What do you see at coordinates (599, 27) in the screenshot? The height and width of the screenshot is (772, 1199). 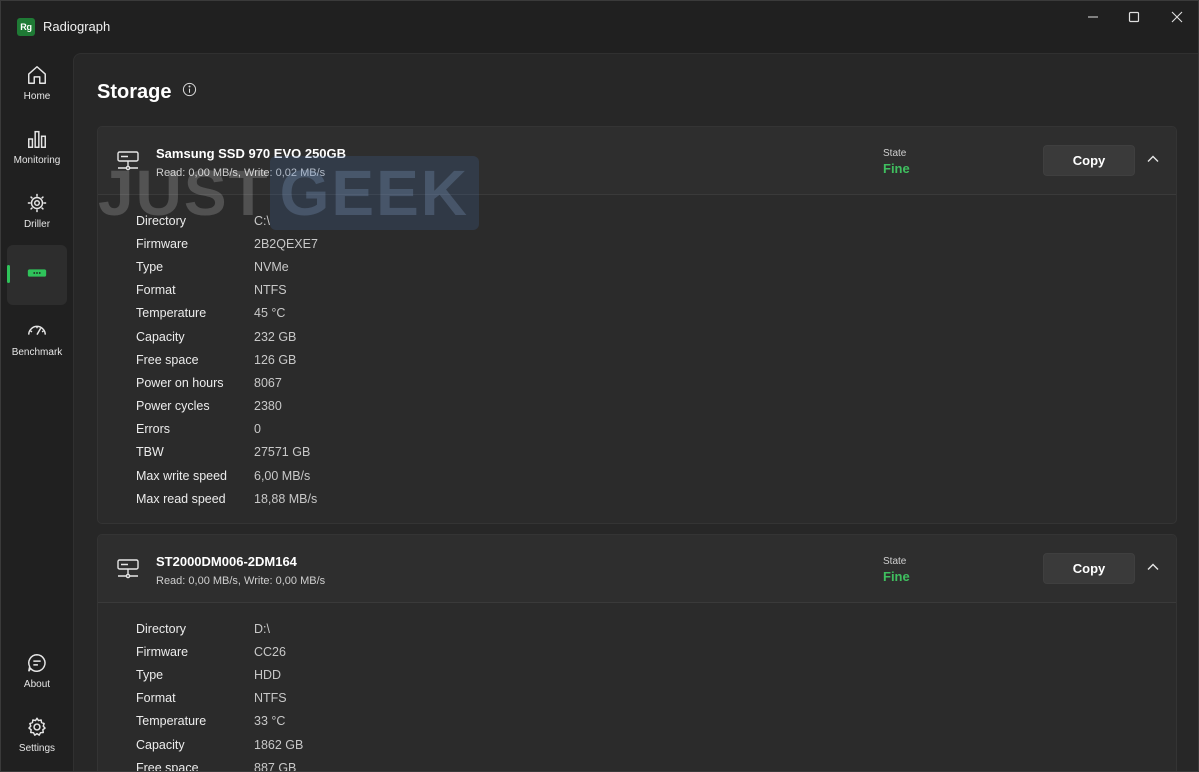 I see `title-bar: Rg Radiograph` at bounding box center [599, 27].